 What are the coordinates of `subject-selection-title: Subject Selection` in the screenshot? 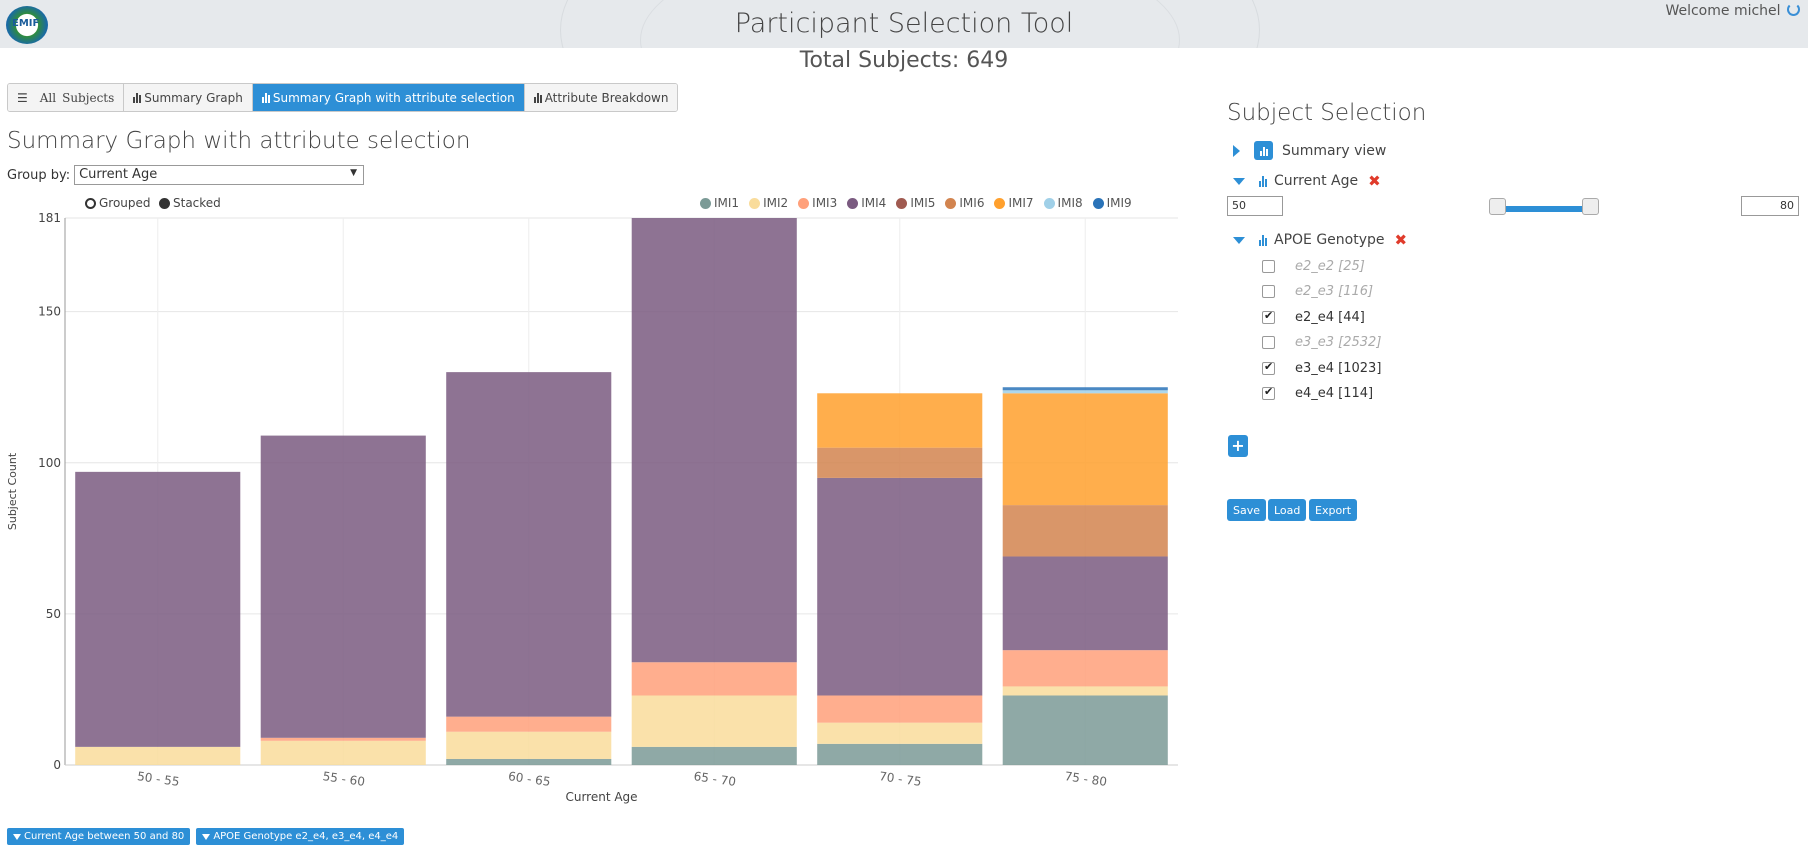 It's located at (1327, 113).